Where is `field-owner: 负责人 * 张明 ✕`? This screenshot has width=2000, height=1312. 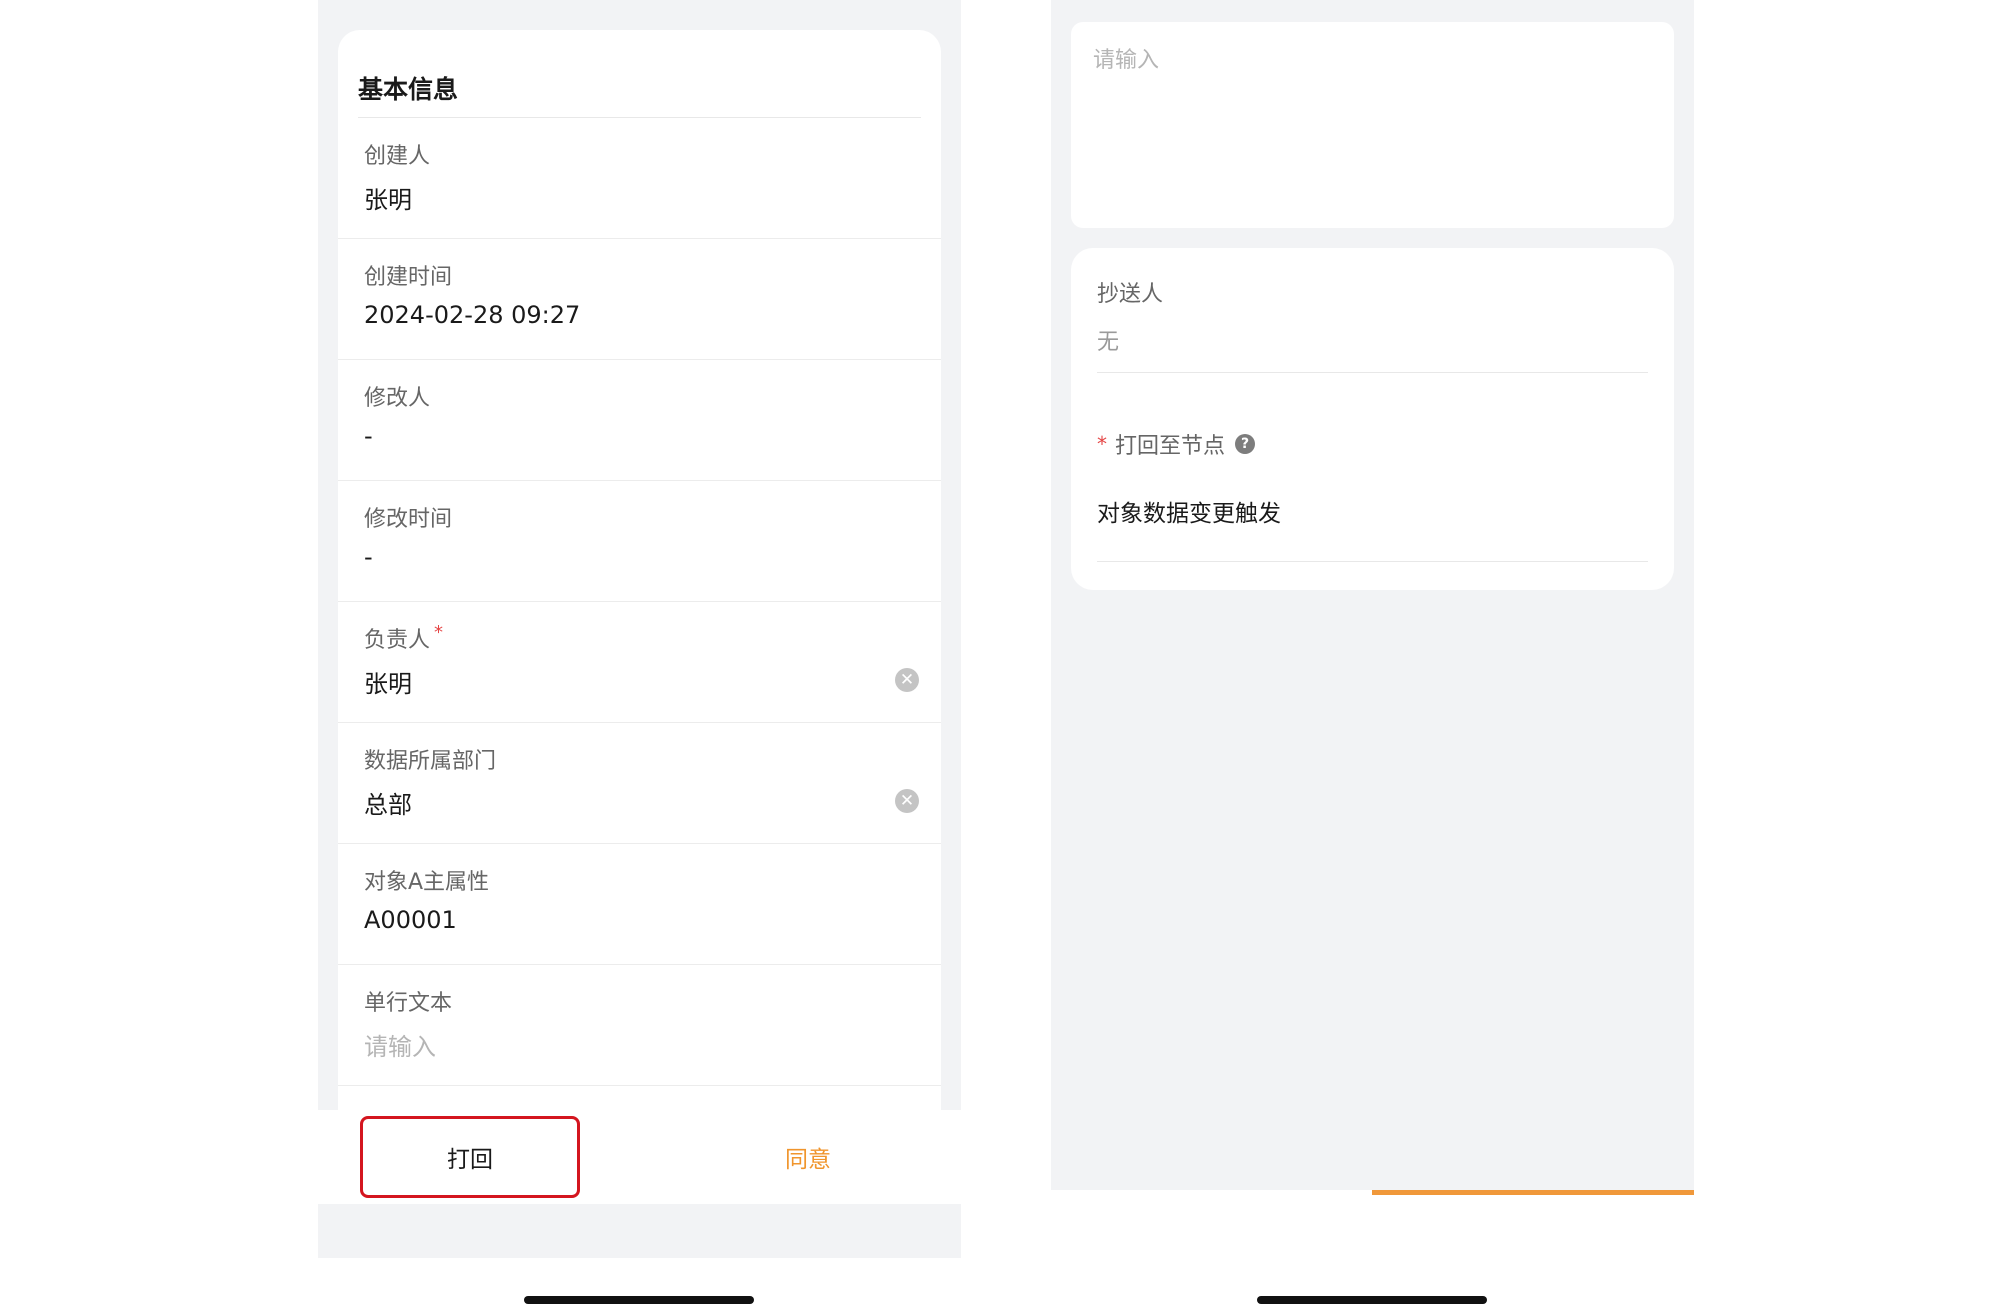 field-owner: 负责人 * 张明 ✕ is located at coordinates (639, 662).